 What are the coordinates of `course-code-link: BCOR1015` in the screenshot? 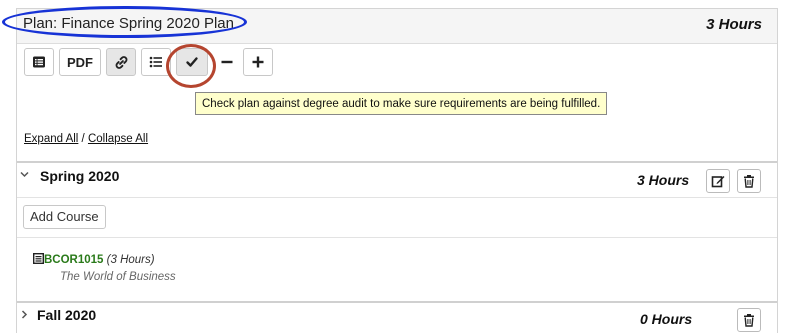 It's located at (73, 260).